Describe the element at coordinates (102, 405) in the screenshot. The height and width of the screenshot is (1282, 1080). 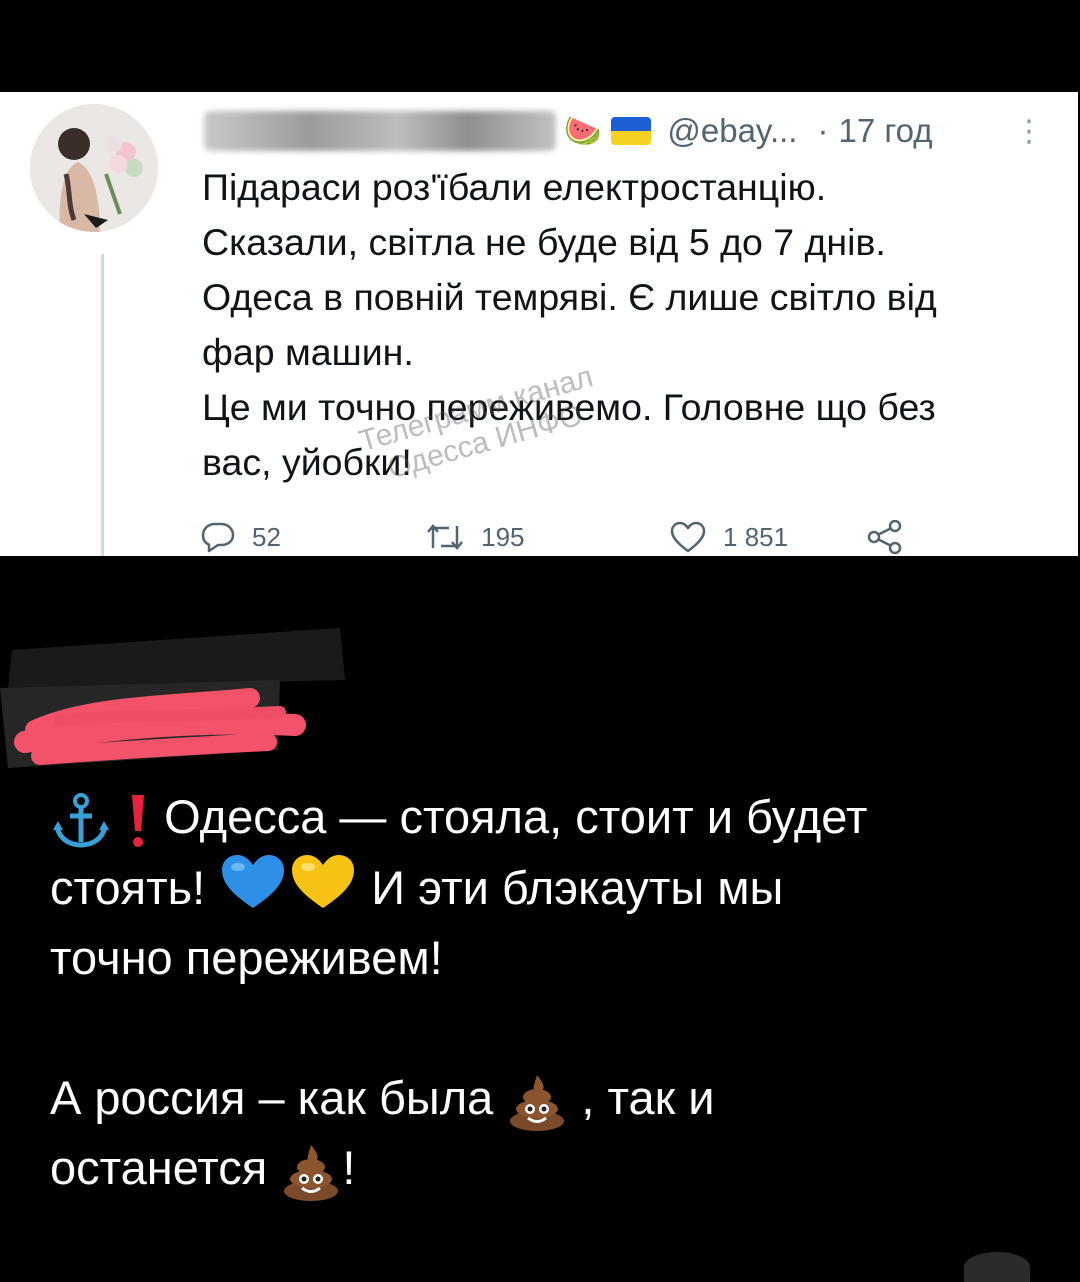
I see `thread-line` at that location.